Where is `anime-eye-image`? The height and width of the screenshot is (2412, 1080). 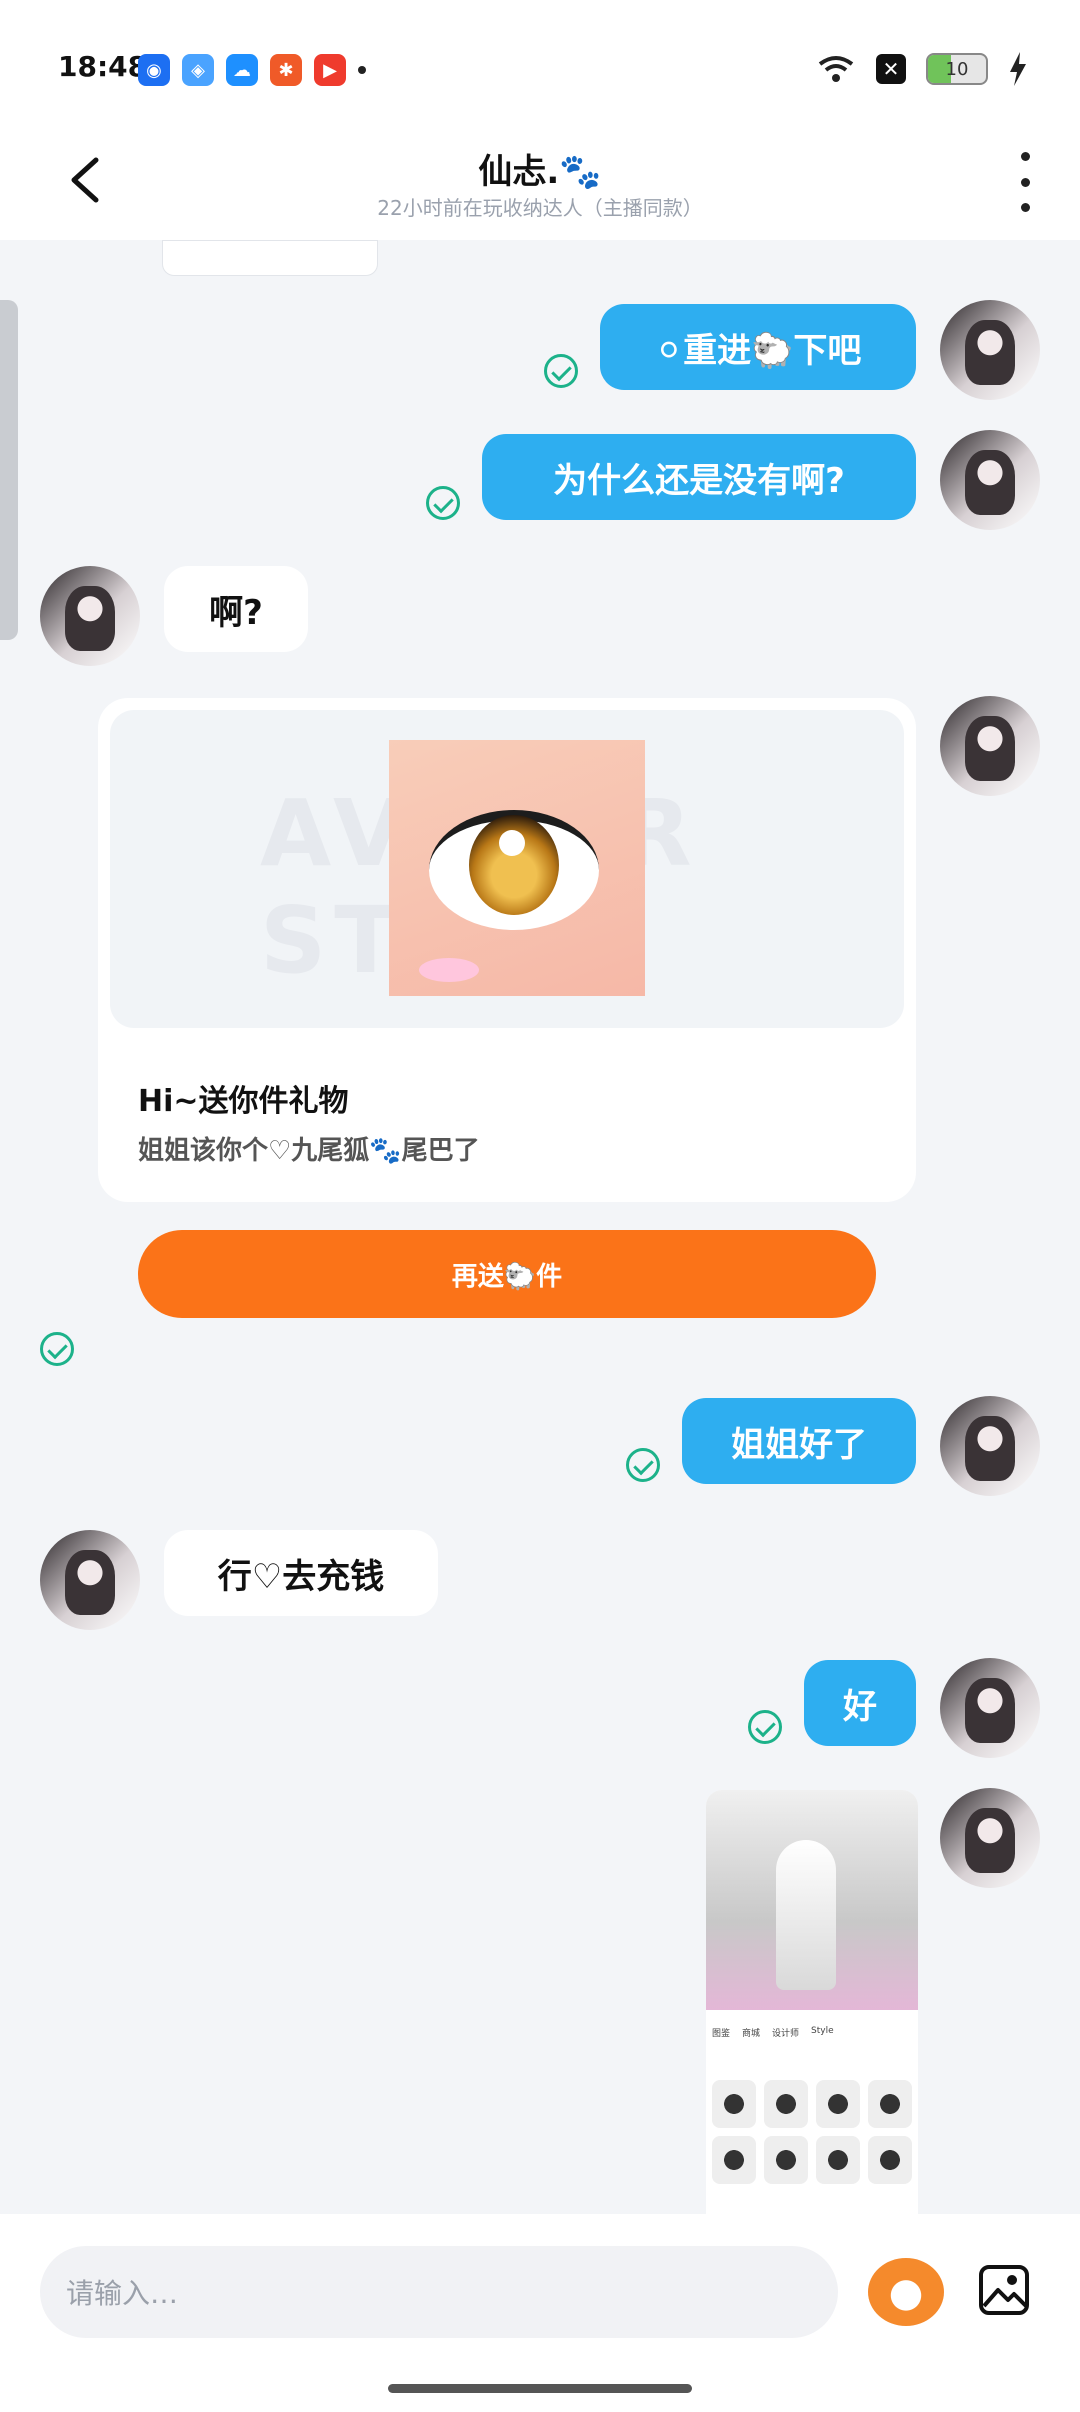 anime-eye-image is located at coordinates (517, 868).